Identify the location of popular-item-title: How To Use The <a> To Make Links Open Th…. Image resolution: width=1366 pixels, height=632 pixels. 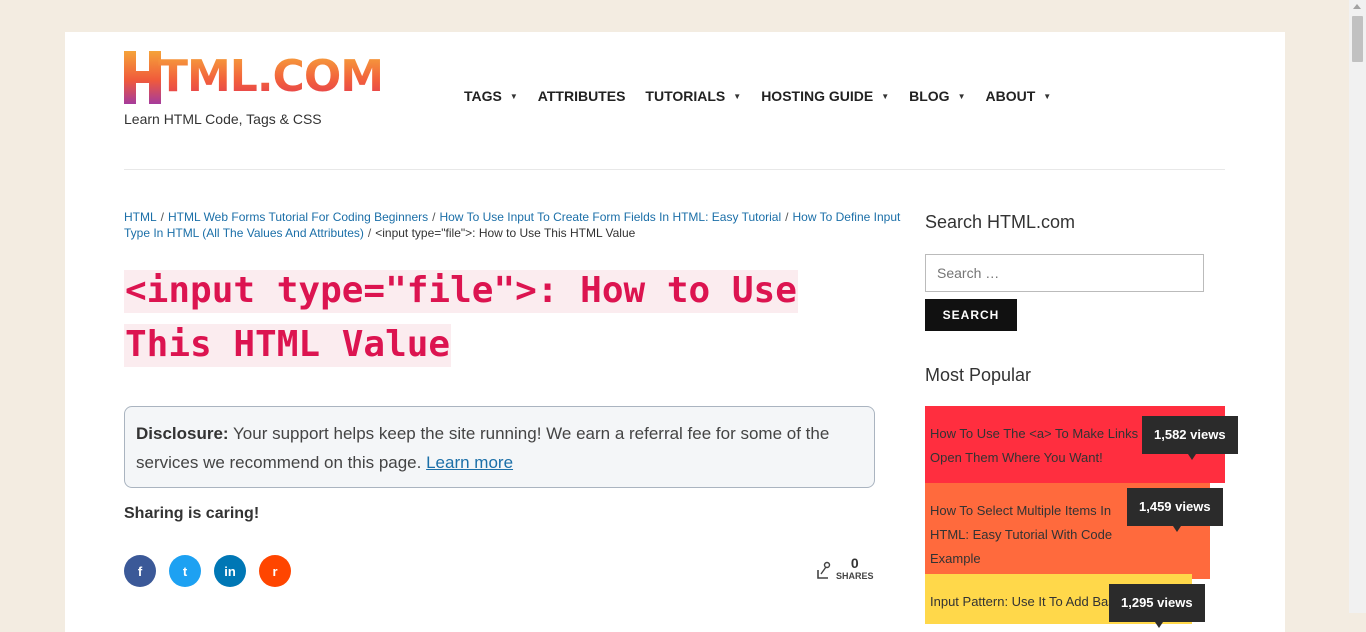
(1034, 445).